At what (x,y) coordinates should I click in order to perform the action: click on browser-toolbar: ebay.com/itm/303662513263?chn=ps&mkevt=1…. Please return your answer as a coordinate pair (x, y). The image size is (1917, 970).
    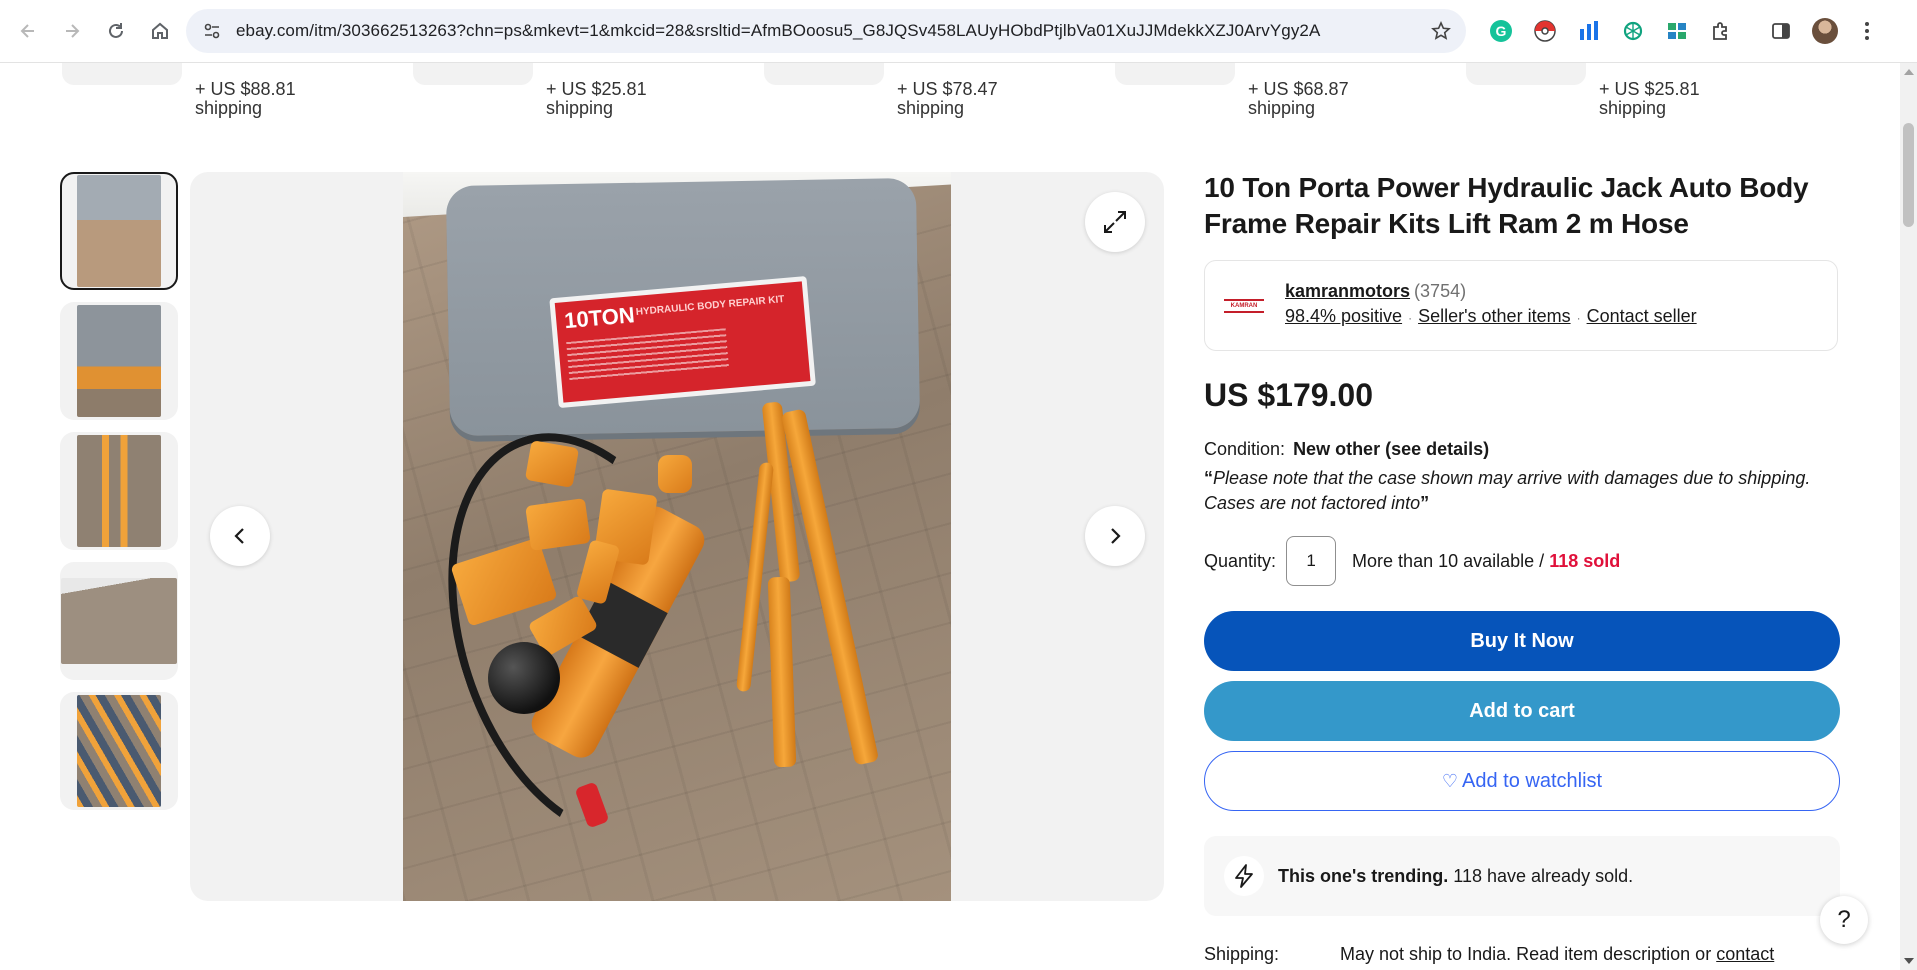
    Looking at the image, I should click on (958, 31).